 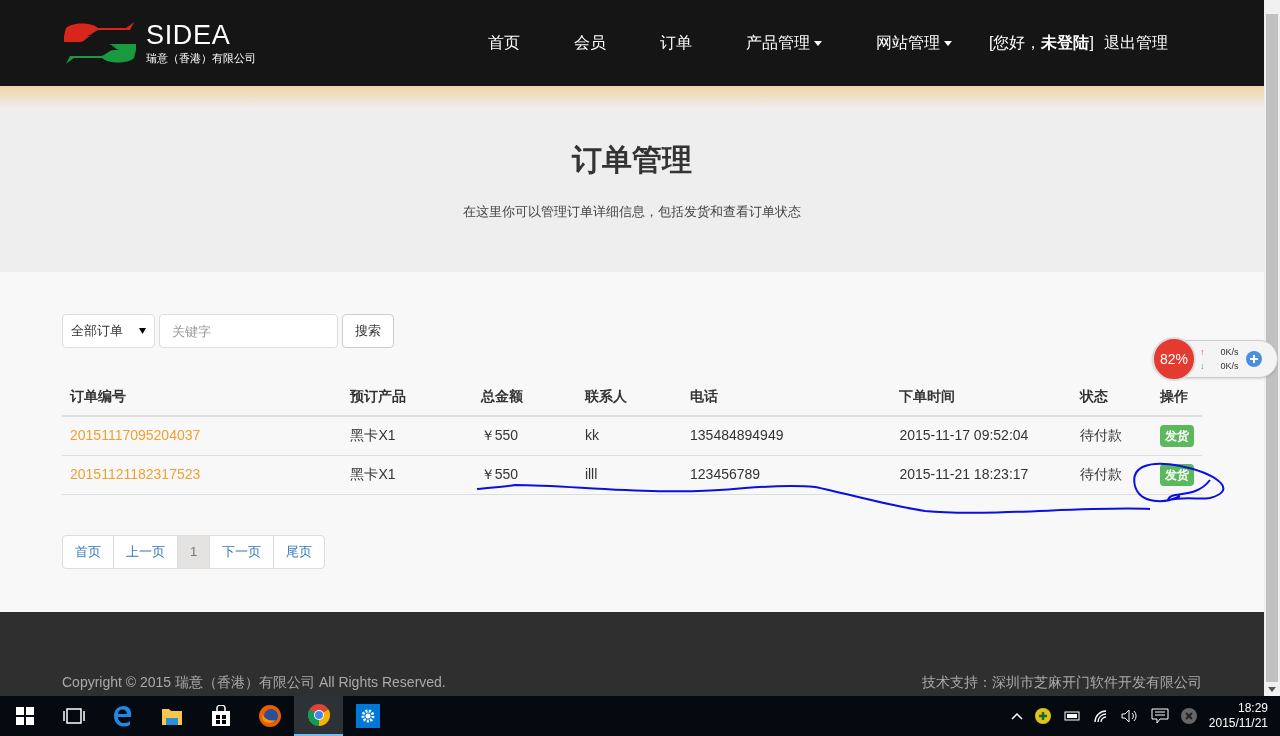 I want to click on nav-link: 会员, so click(x=590, y=43).